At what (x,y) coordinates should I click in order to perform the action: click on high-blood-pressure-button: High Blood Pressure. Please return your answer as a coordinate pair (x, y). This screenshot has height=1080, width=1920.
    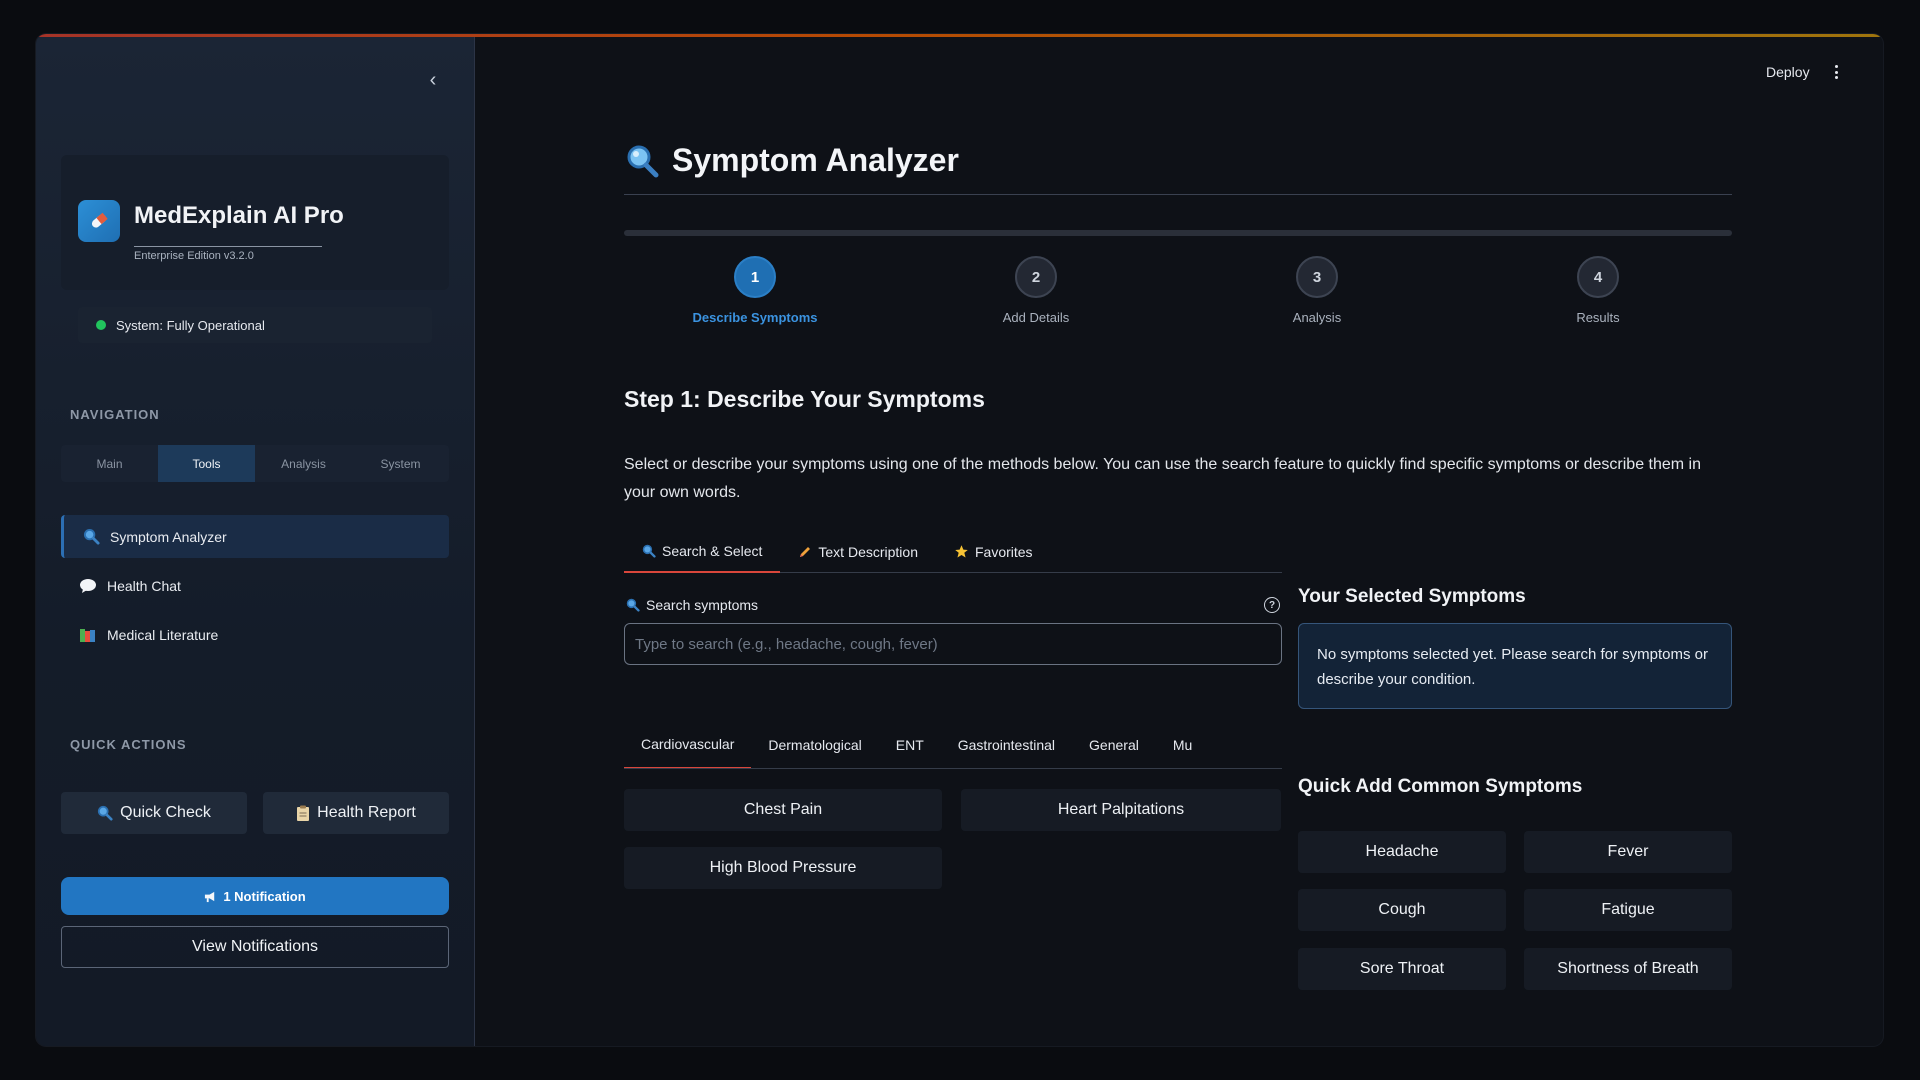
    Looking at the image, I should click on (783, 868).